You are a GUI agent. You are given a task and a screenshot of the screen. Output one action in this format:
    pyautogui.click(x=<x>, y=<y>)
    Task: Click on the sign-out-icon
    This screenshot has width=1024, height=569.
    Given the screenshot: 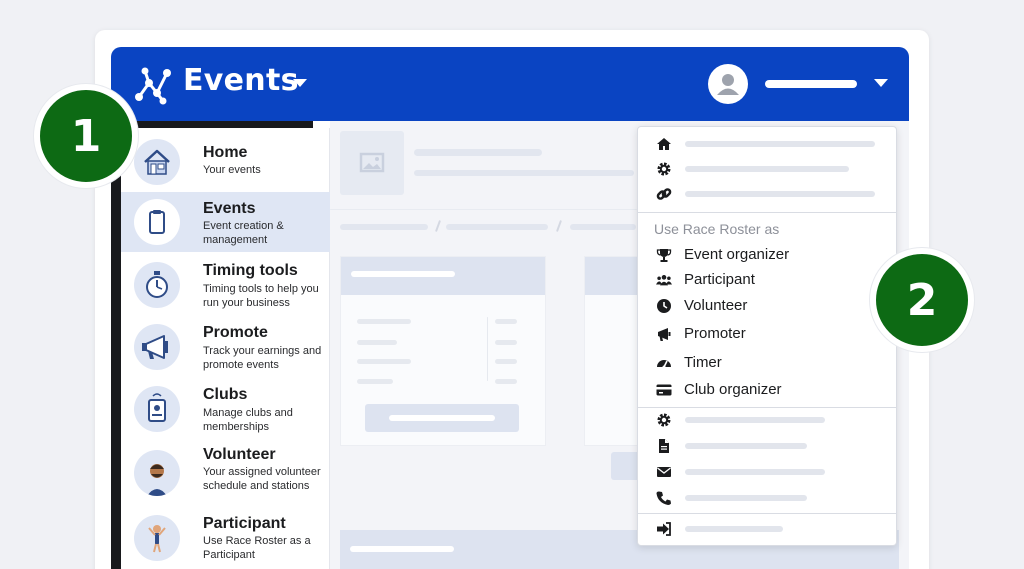 What is the action you would take?
    pyautogui.click(x=664, y=529)
    